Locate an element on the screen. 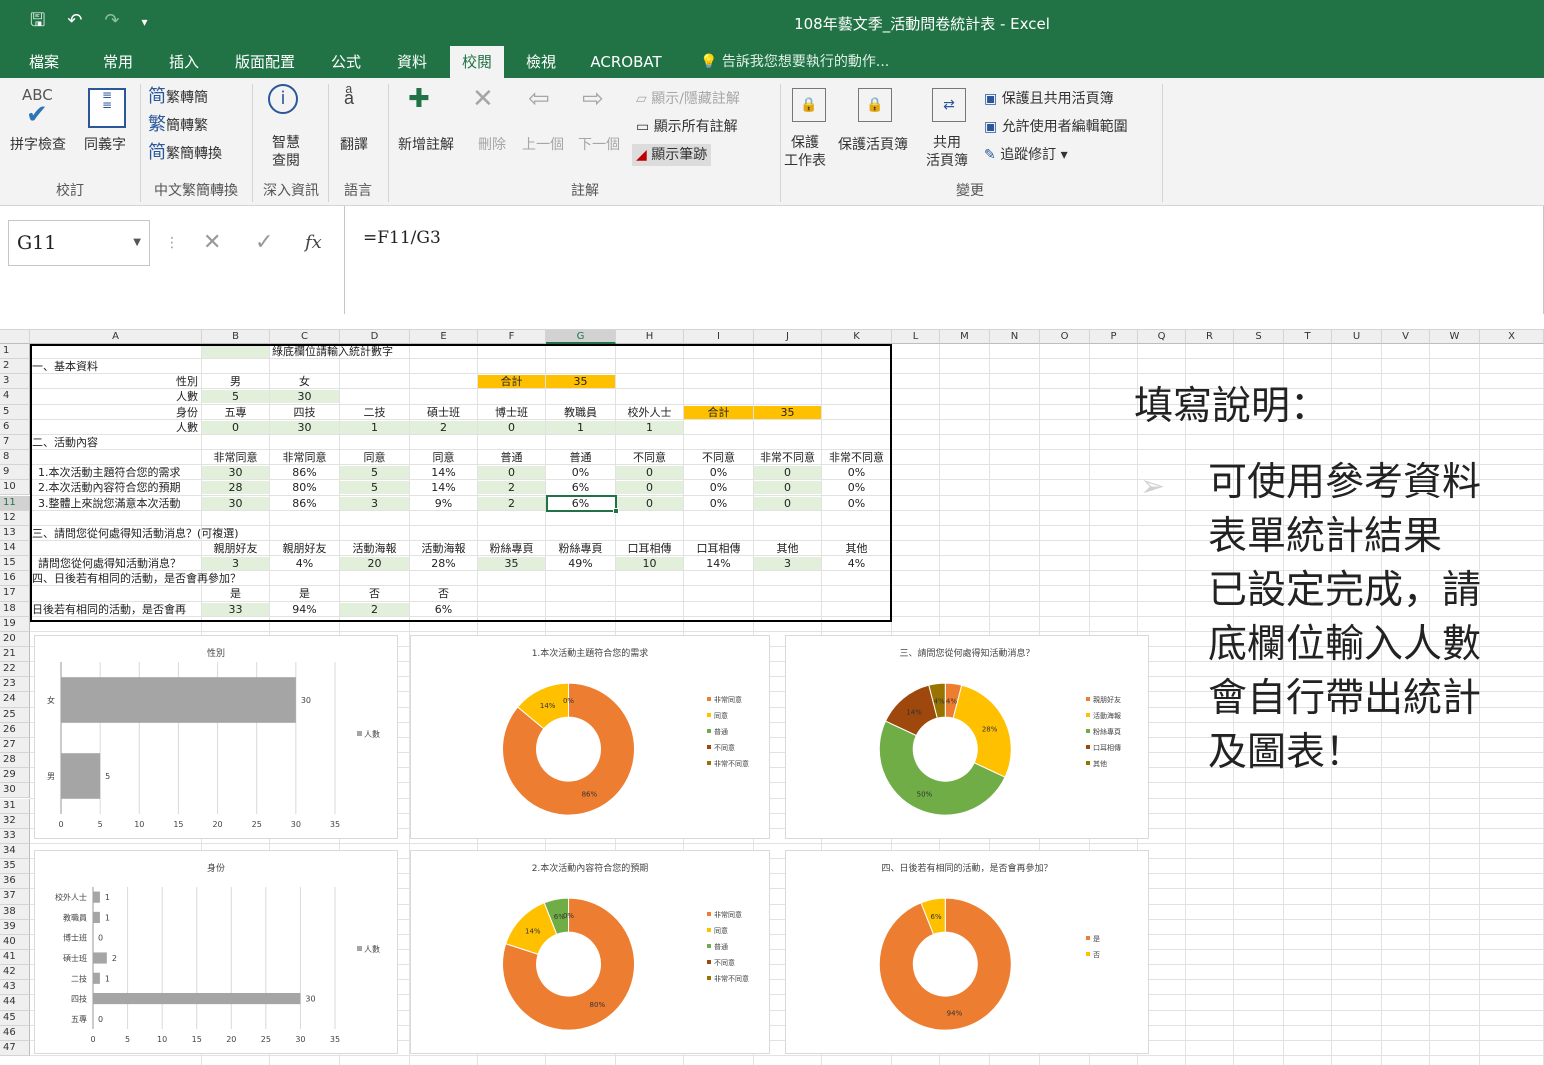 This screenshot has height=1065, width=1544. cell-B5: 五專 is located at coordinates (235, 412).